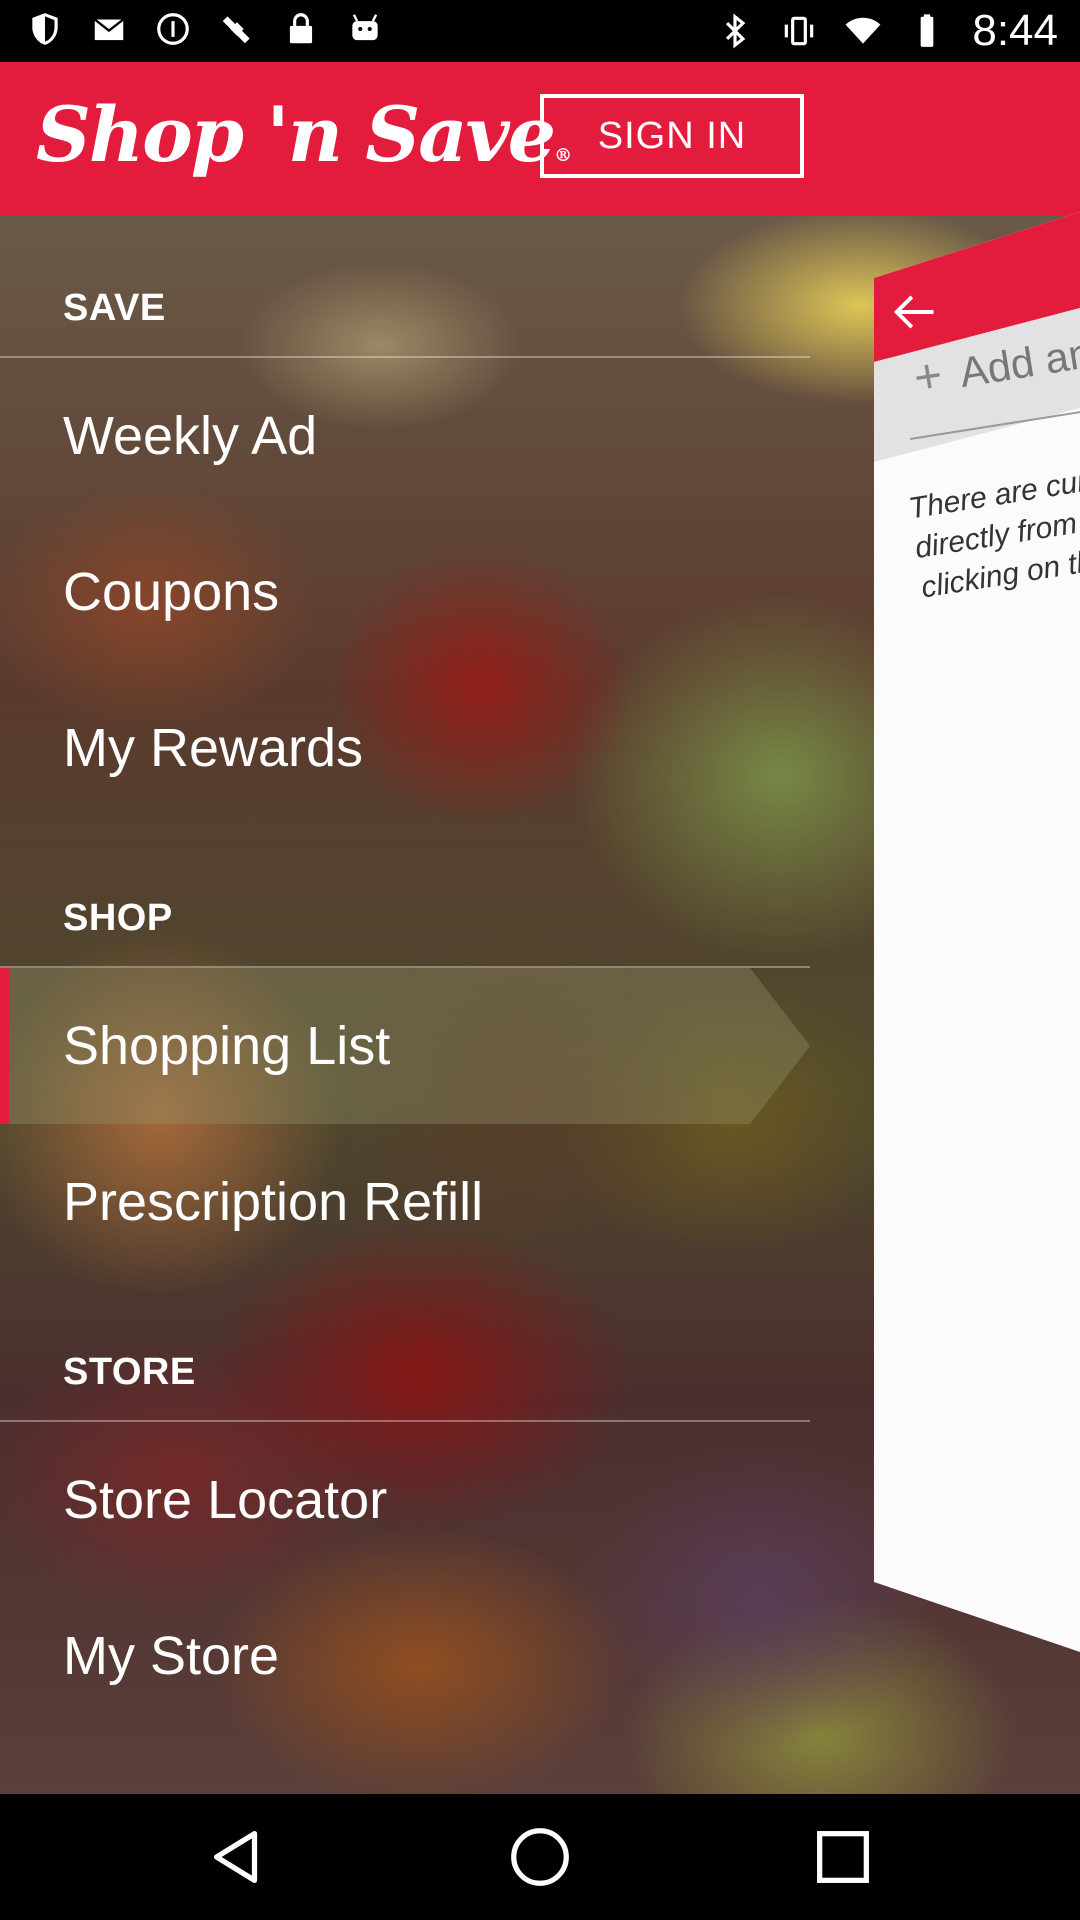  What do you see at coordinates (405, 287) in the screenshot?
I see `section-header-save: SAVE` at bounding box center [405, 287].